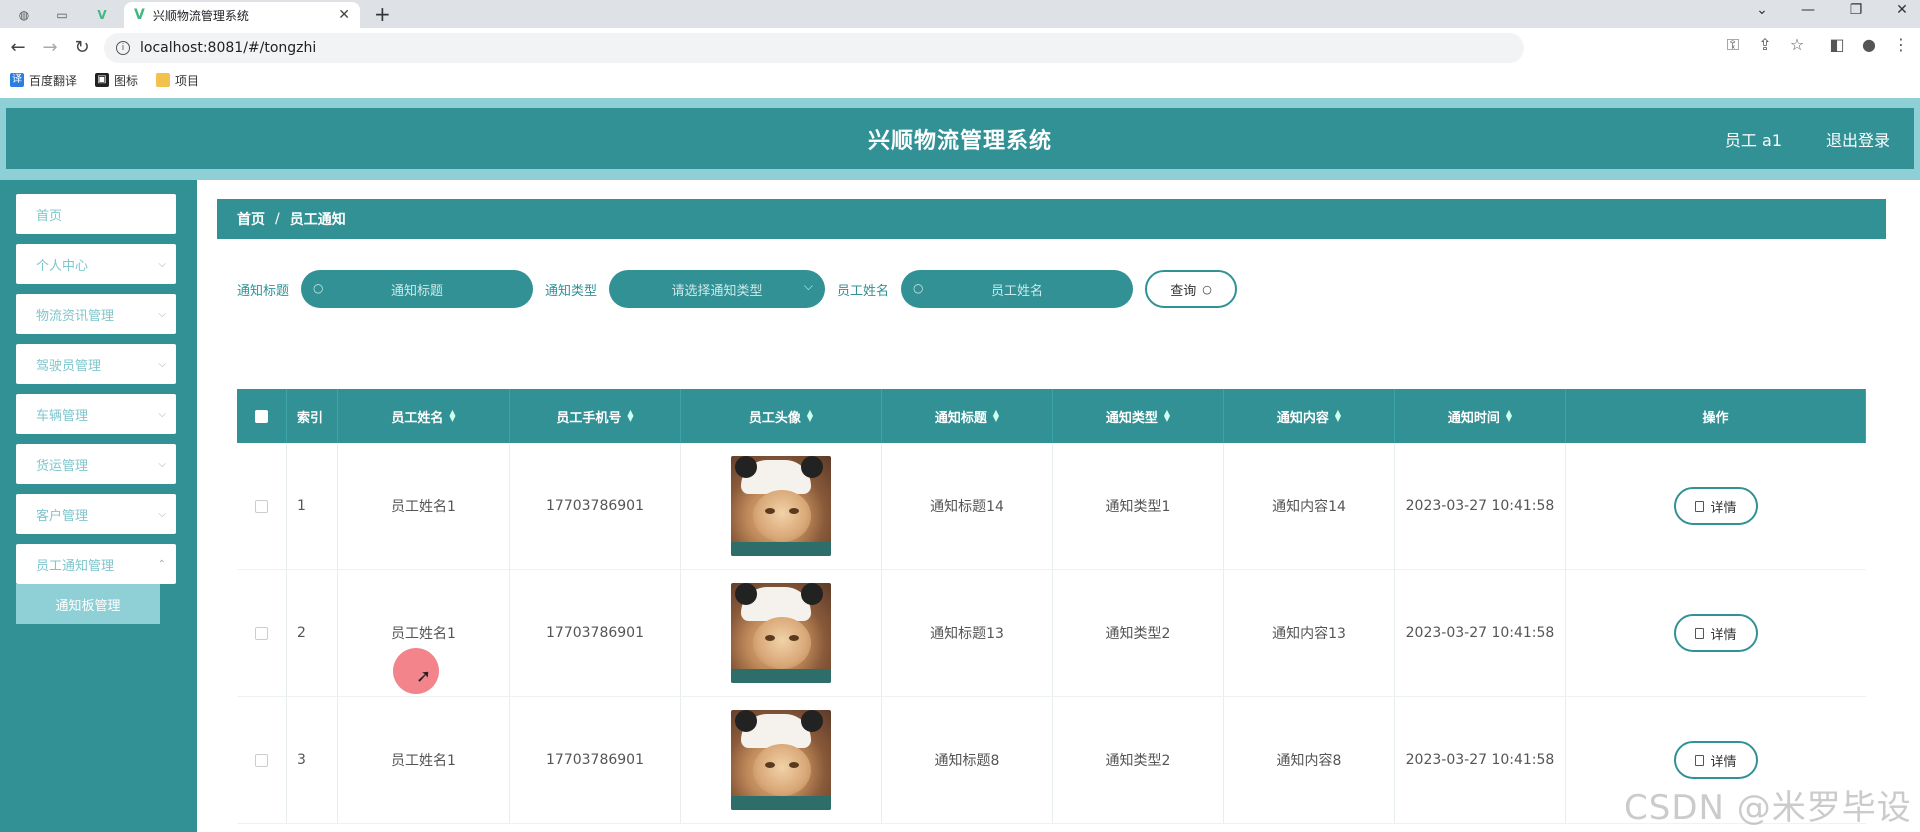 The width and height of the screenshot is (1920, 832). I want to click on type-select-placeholder: 请选择通知类型, so click(717, 291).